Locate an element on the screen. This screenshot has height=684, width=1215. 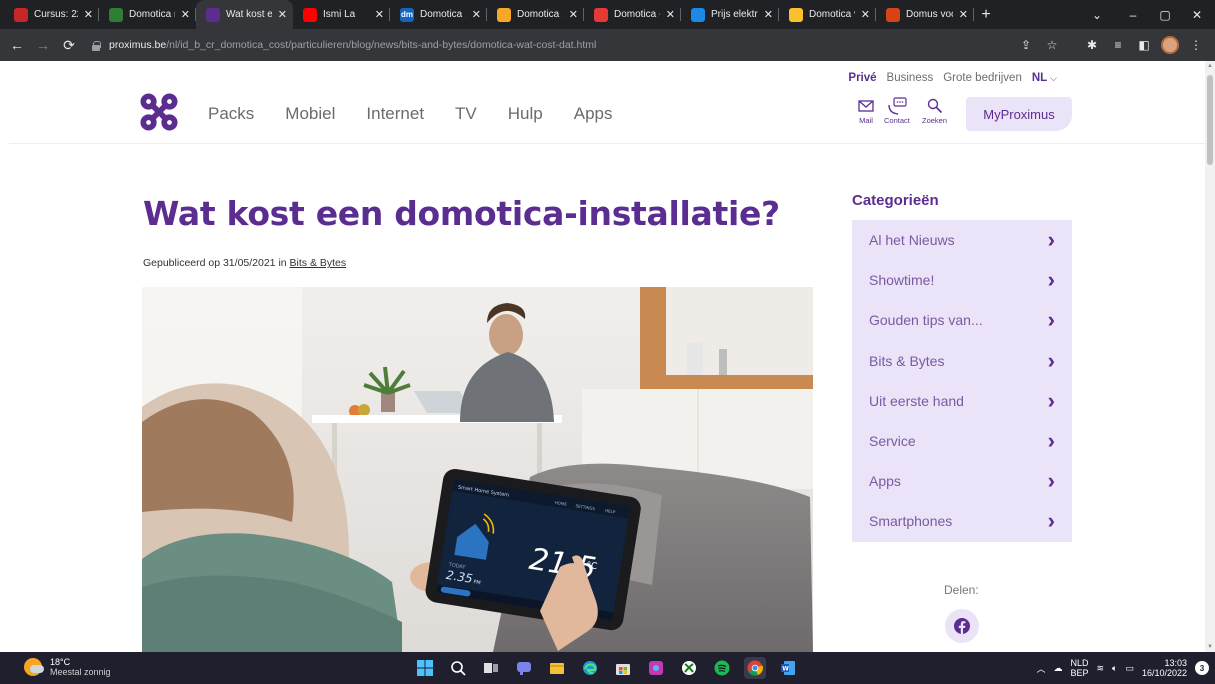
back-button: ← is located at coordinates (17, 45).